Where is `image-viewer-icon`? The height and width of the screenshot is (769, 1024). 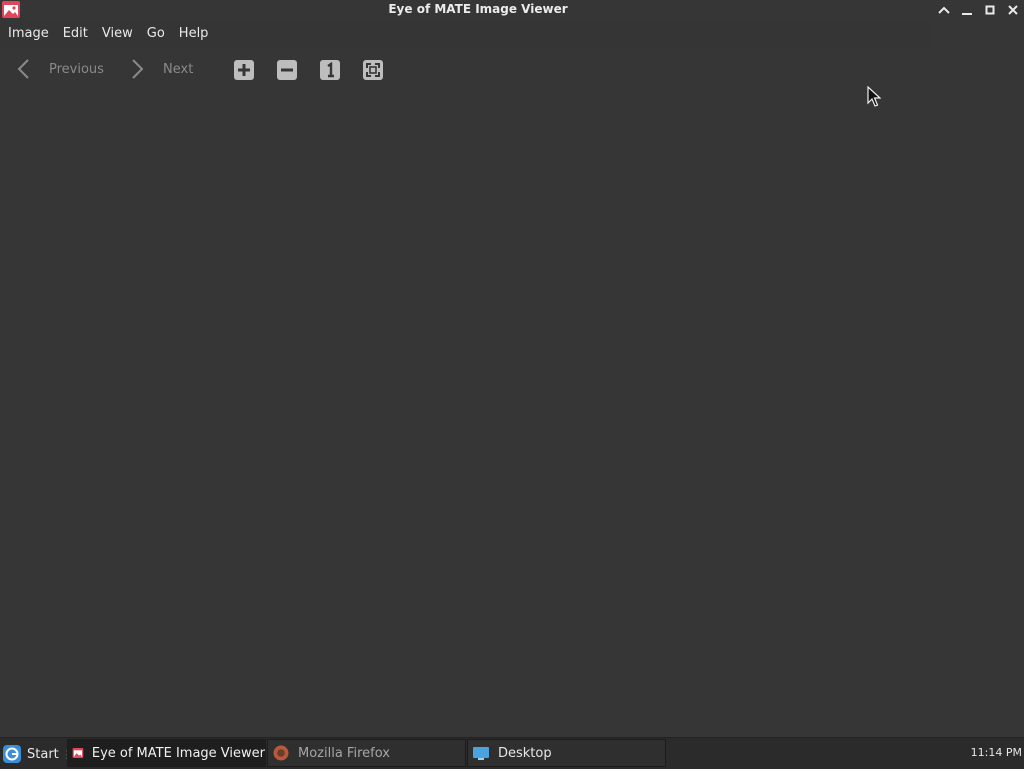
image-viewer-icon is located at coordinates (78, 753).